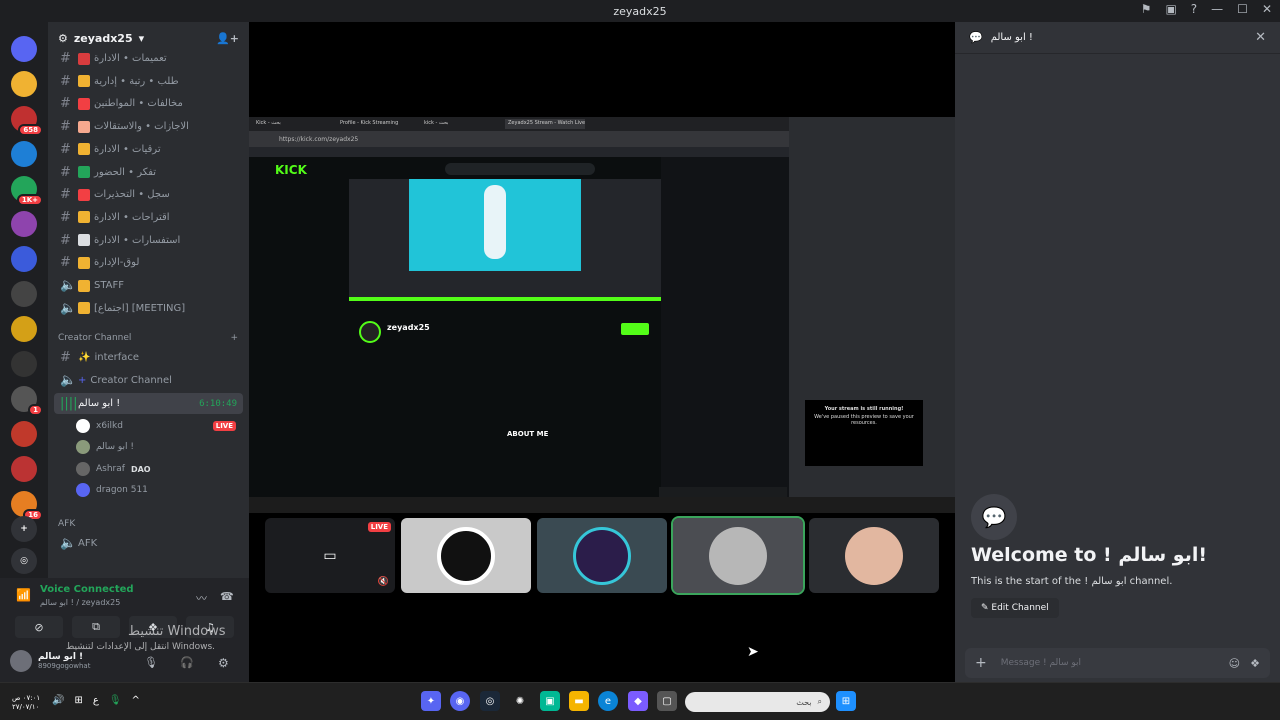 This screenshot has width=1280, height=720. What do you see at coordinates (846, 701) in the screenshot?
I see `windows-start-icon: ⊞` at bounding box center [846, 701].